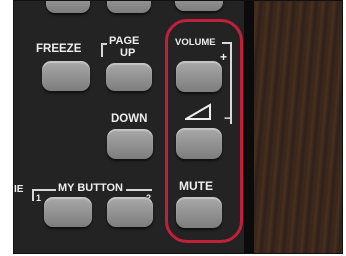 The height and width of the screenshot is (256, 346). I want to click on freeze-label: FREEZE, so click(59, 49).